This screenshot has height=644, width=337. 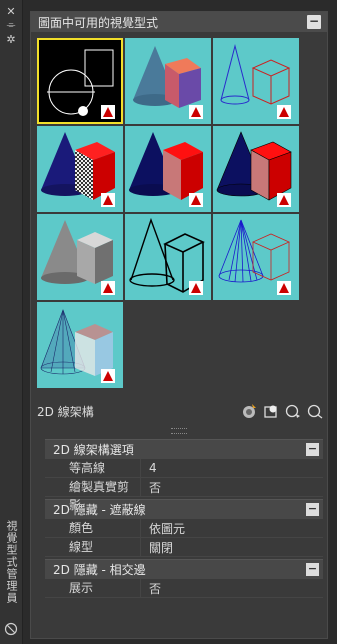 What do you see at coordinates (314, 22) in the screenshot?
I see `collapse-gallery-button: −` at bounding box center [314, 22].